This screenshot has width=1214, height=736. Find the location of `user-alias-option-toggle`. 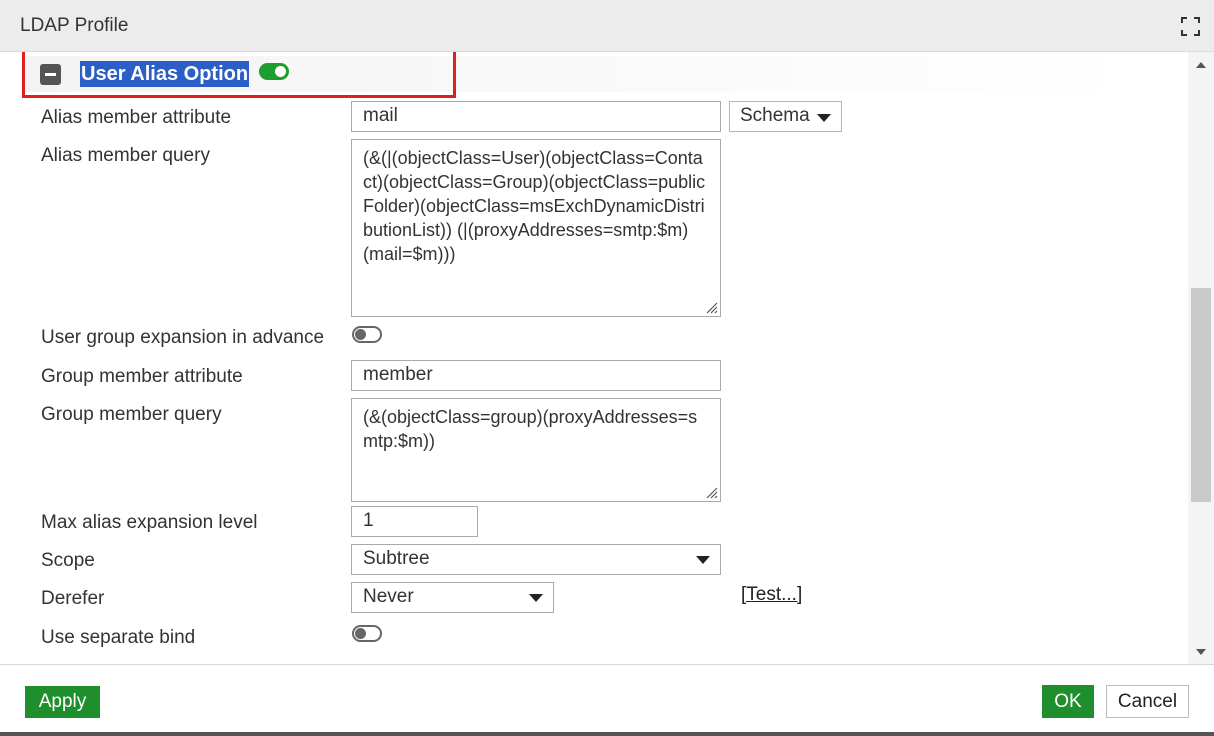

user-alias-option-toggle is located at coordinates (274, 71).